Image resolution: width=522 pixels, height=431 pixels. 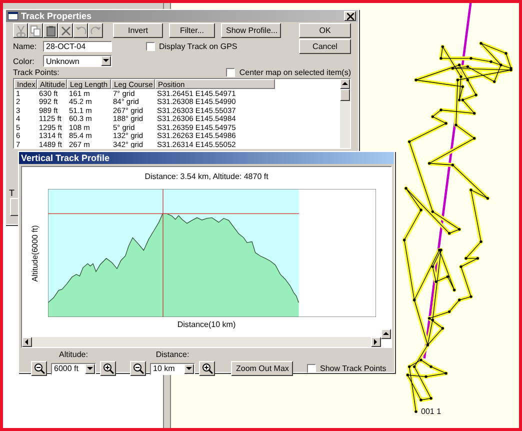 I want to click on window-title: Track Properties, so click(x=57, y=16).